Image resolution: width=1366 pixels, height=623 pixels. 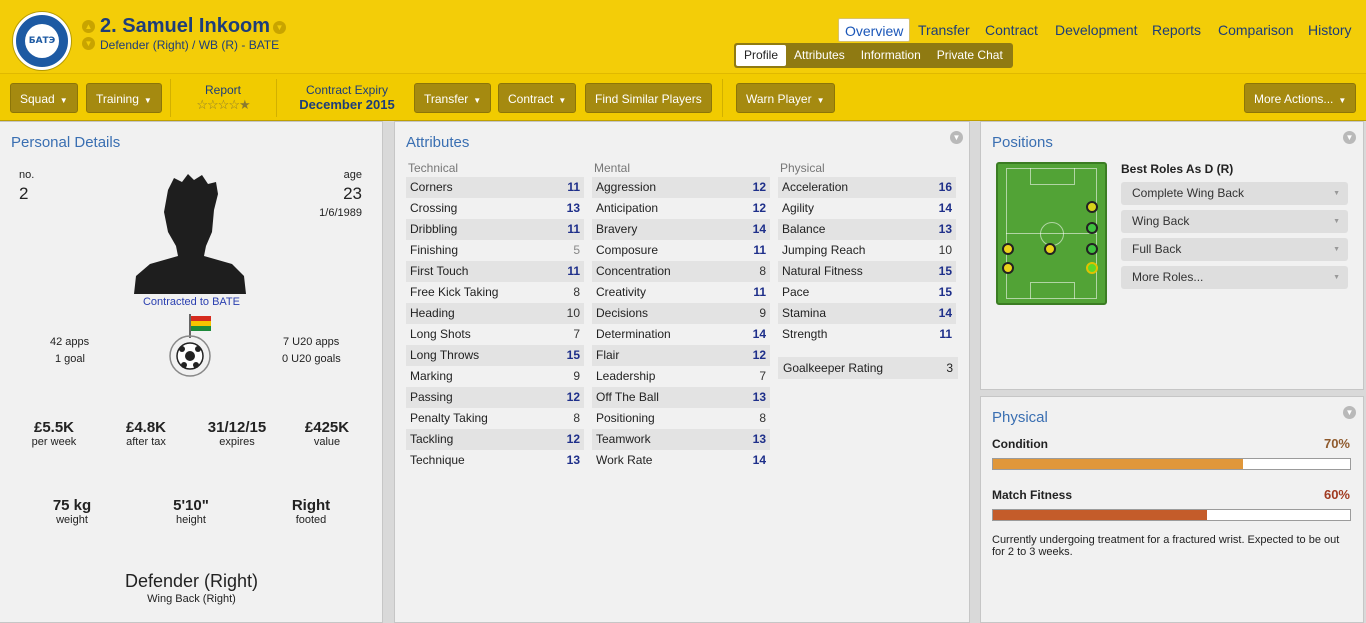 What do you see at coordinates (867, 334) in the screenshot?
I see `attribute-row-strength: Strength 11` at bounding box center [867, 334].